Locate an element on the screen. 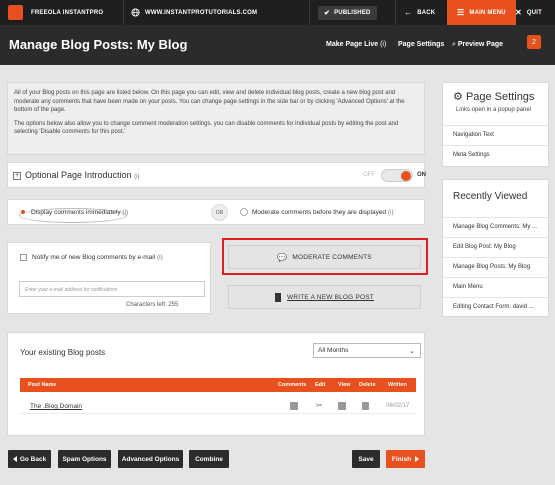 This screenshot has width=555, height=485. trash-icon is located at coordinates (365, 406).